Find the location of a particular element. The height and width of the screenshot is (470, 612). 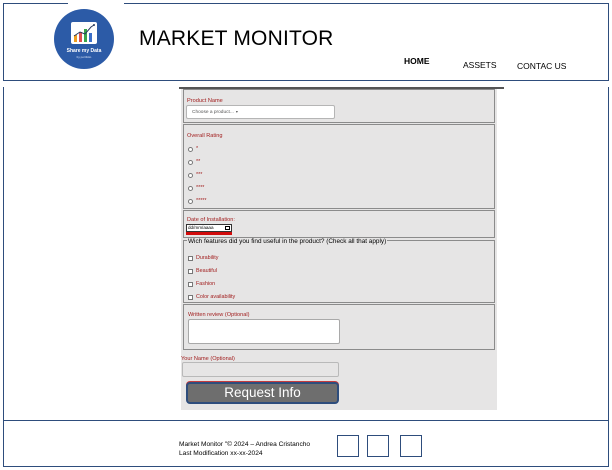

feature-option-label: Beautiful is located at coordinates (206, 271).